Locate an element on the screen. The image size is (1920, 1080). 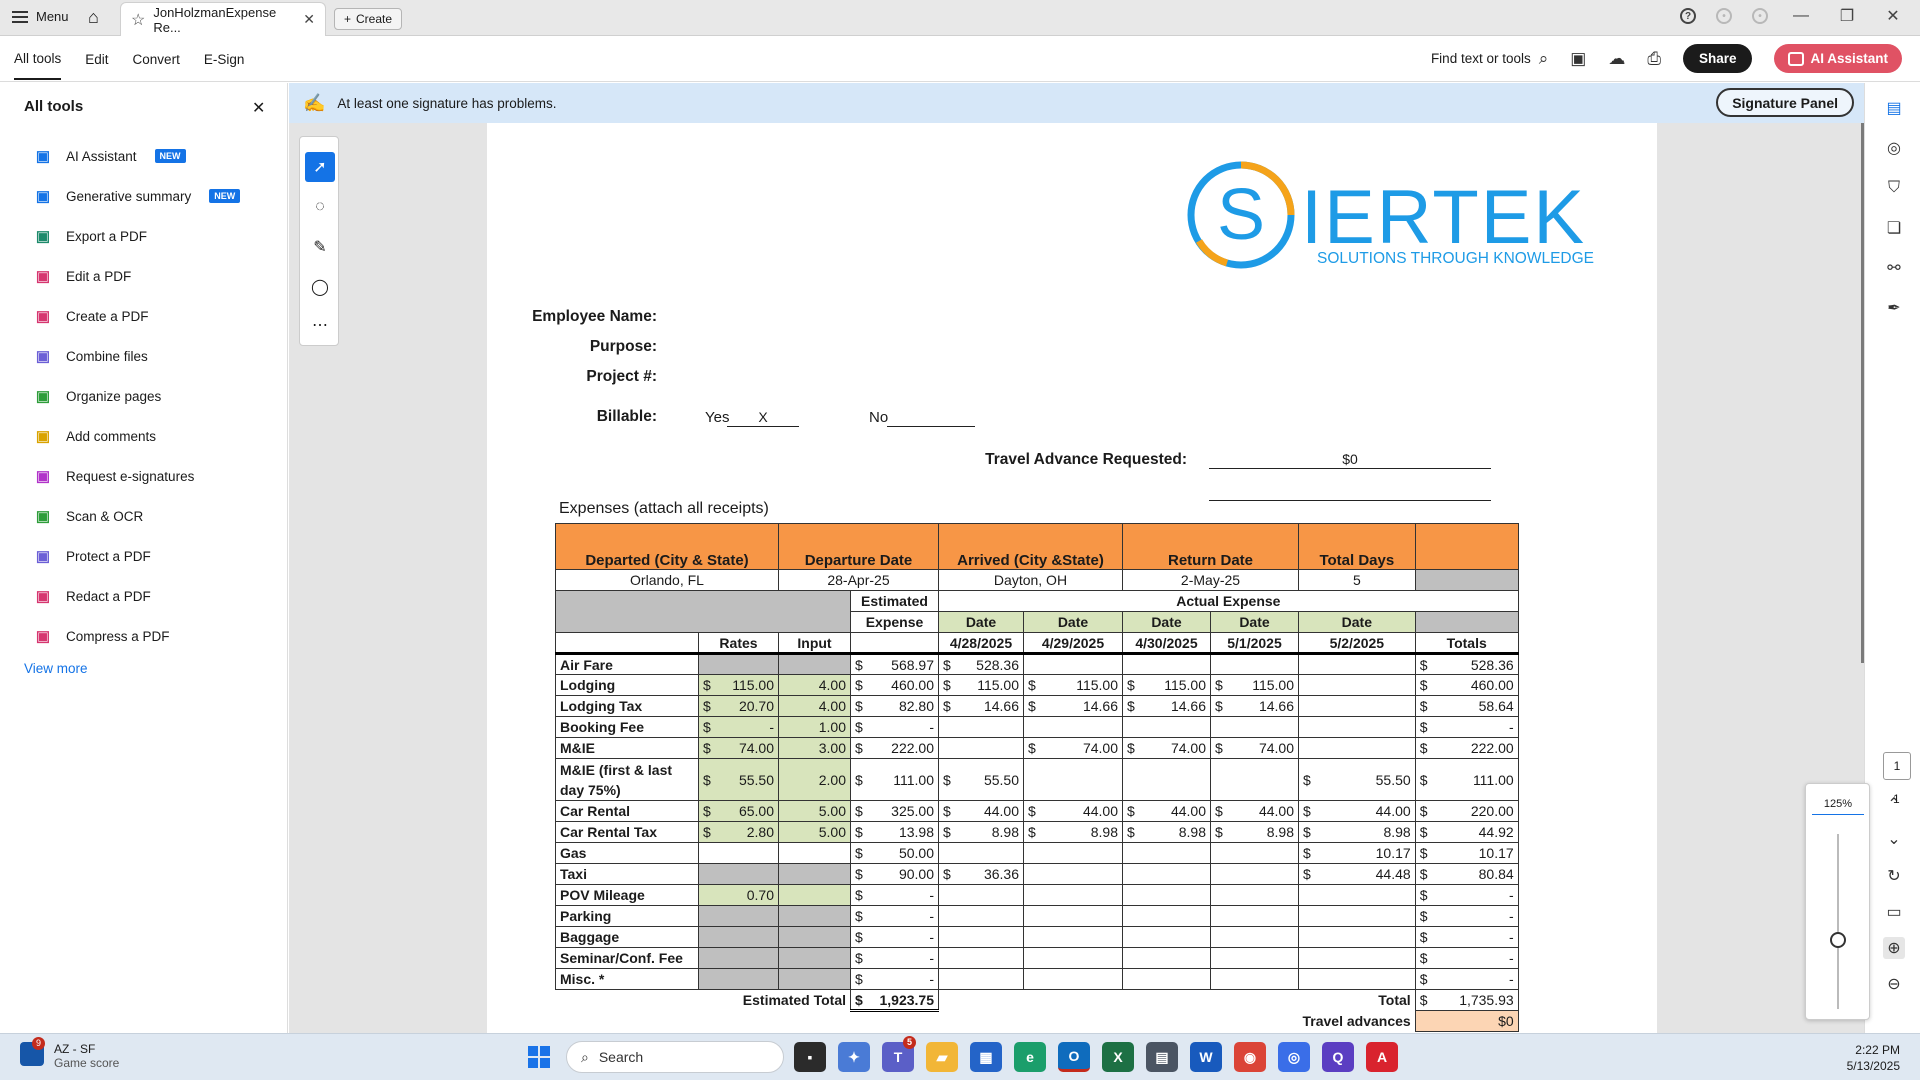
close-panel-icon: ✕ is located at coordinates (258, 108).